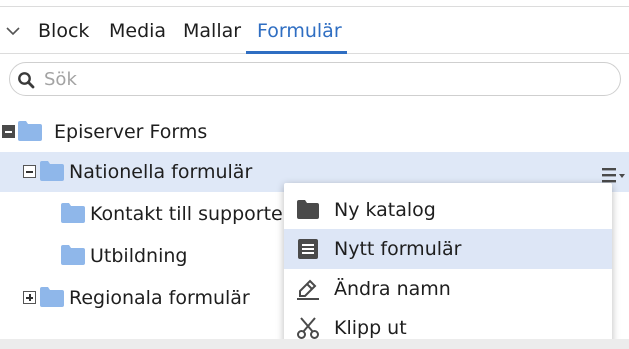 The width and height of the screenshot is (629, 349). Describe the element at coordinates (296, 52) in the screenshot. I see `active-tab-indicator` at that location.